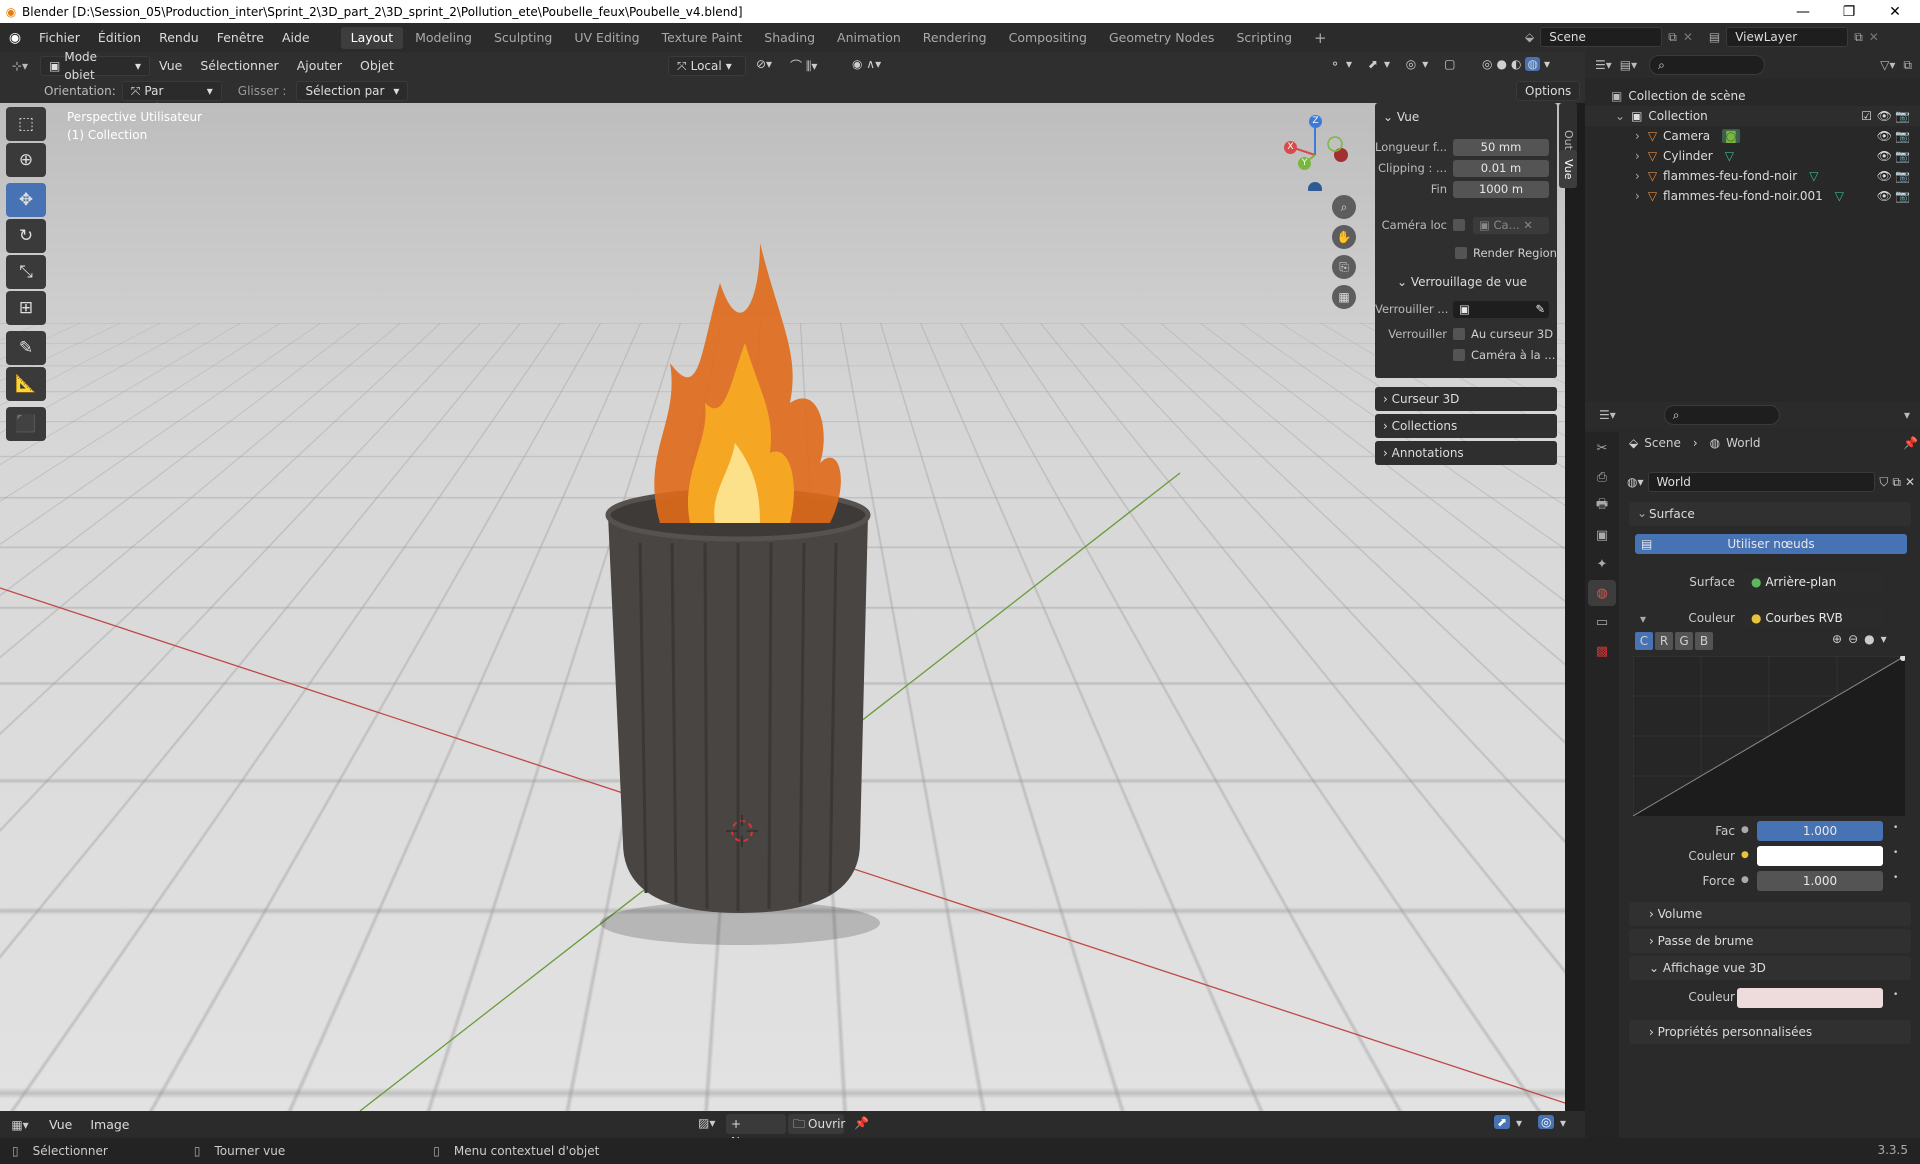 The height and width of the screenshot is (1164, 1920). Describe the element at coordinates (1628, 65) in the screenshot. I see `display-mode-icon: ▤▾` at that location.